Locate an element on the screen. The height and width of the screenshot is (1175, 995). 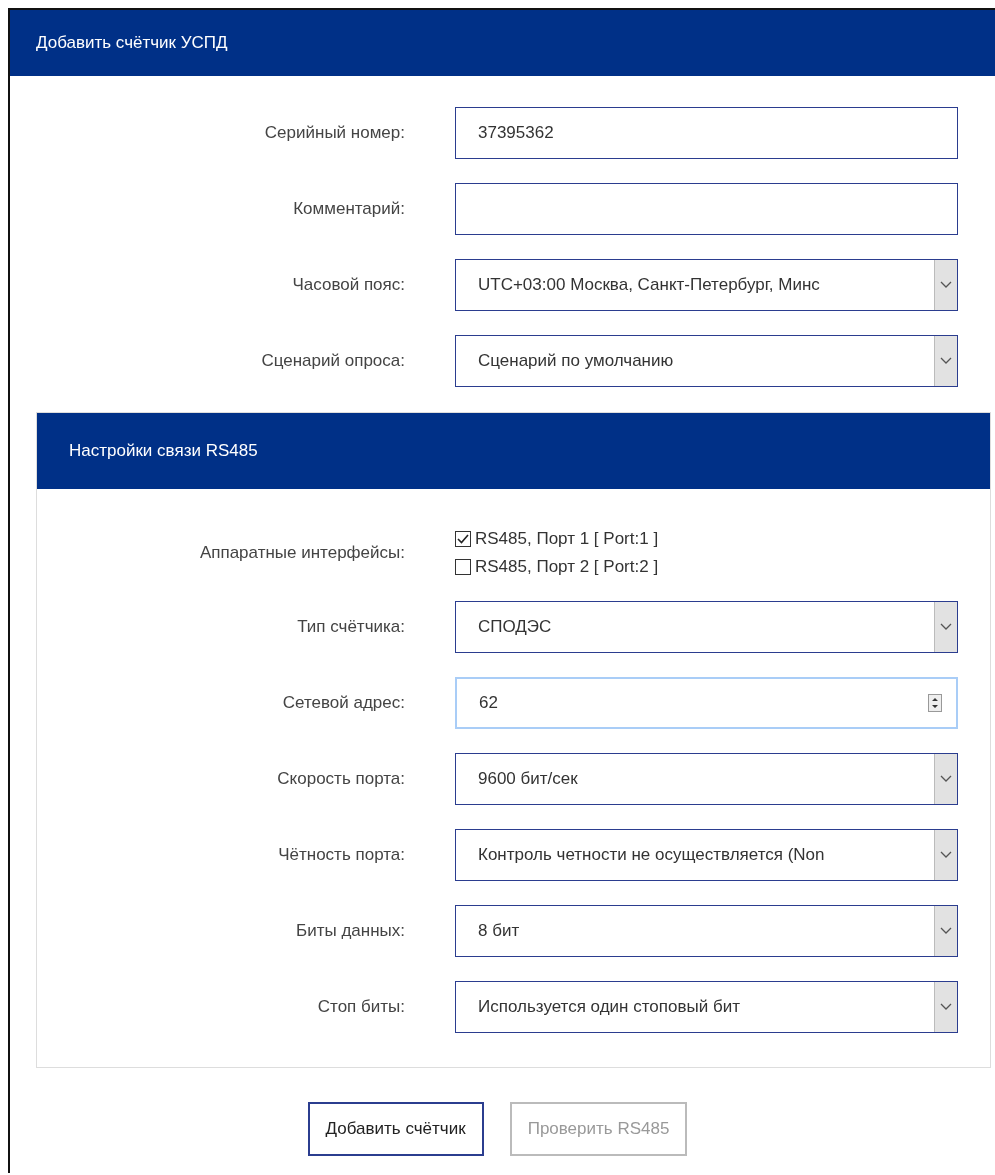
field-label: Биты данных: is located at coordinates (350, 931).